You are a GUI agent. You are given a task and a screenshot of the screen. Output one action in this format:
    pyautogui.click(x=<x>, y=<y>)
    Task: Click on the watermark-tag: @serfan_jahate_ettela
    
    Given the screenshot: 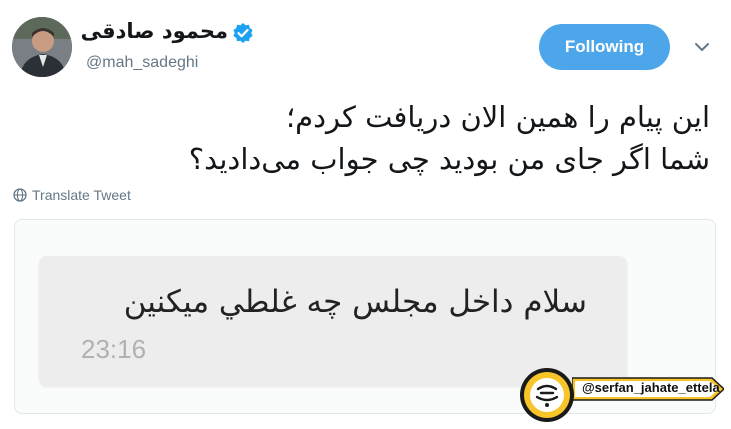 What is the action you would take?
    pyautogui.click(x=648, y=389)
    